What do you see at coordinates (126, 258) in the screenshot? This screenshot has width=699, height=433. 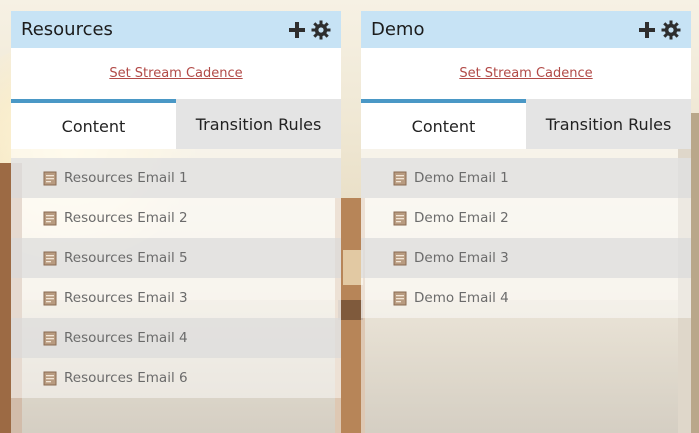 I see `item-label: Resources Email 5` at bounding box center [126, 258].